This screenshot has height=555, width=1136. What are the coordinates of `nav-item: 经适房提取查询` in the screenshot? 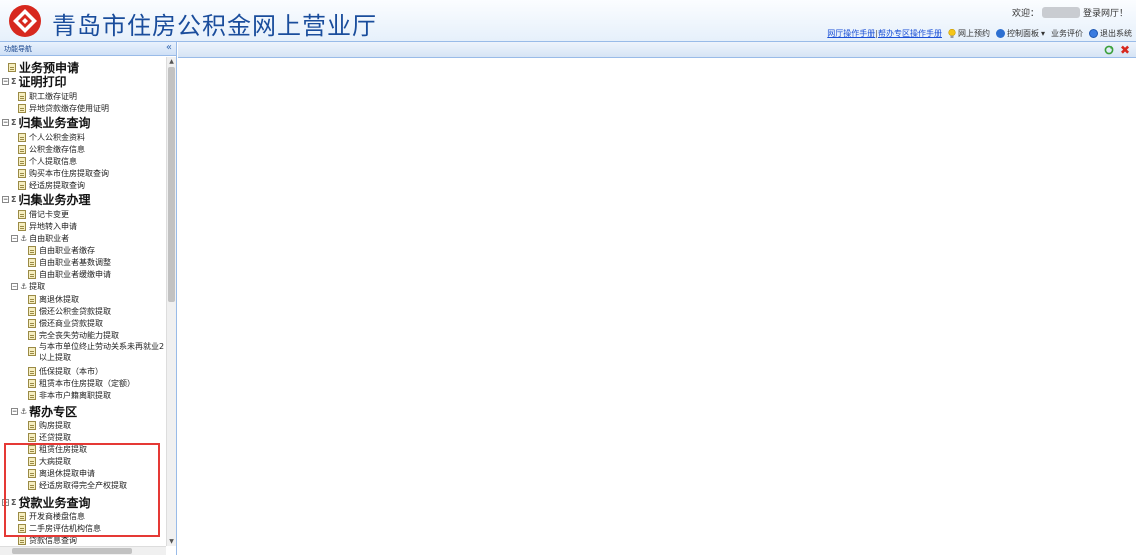 It's located at (51, 185).